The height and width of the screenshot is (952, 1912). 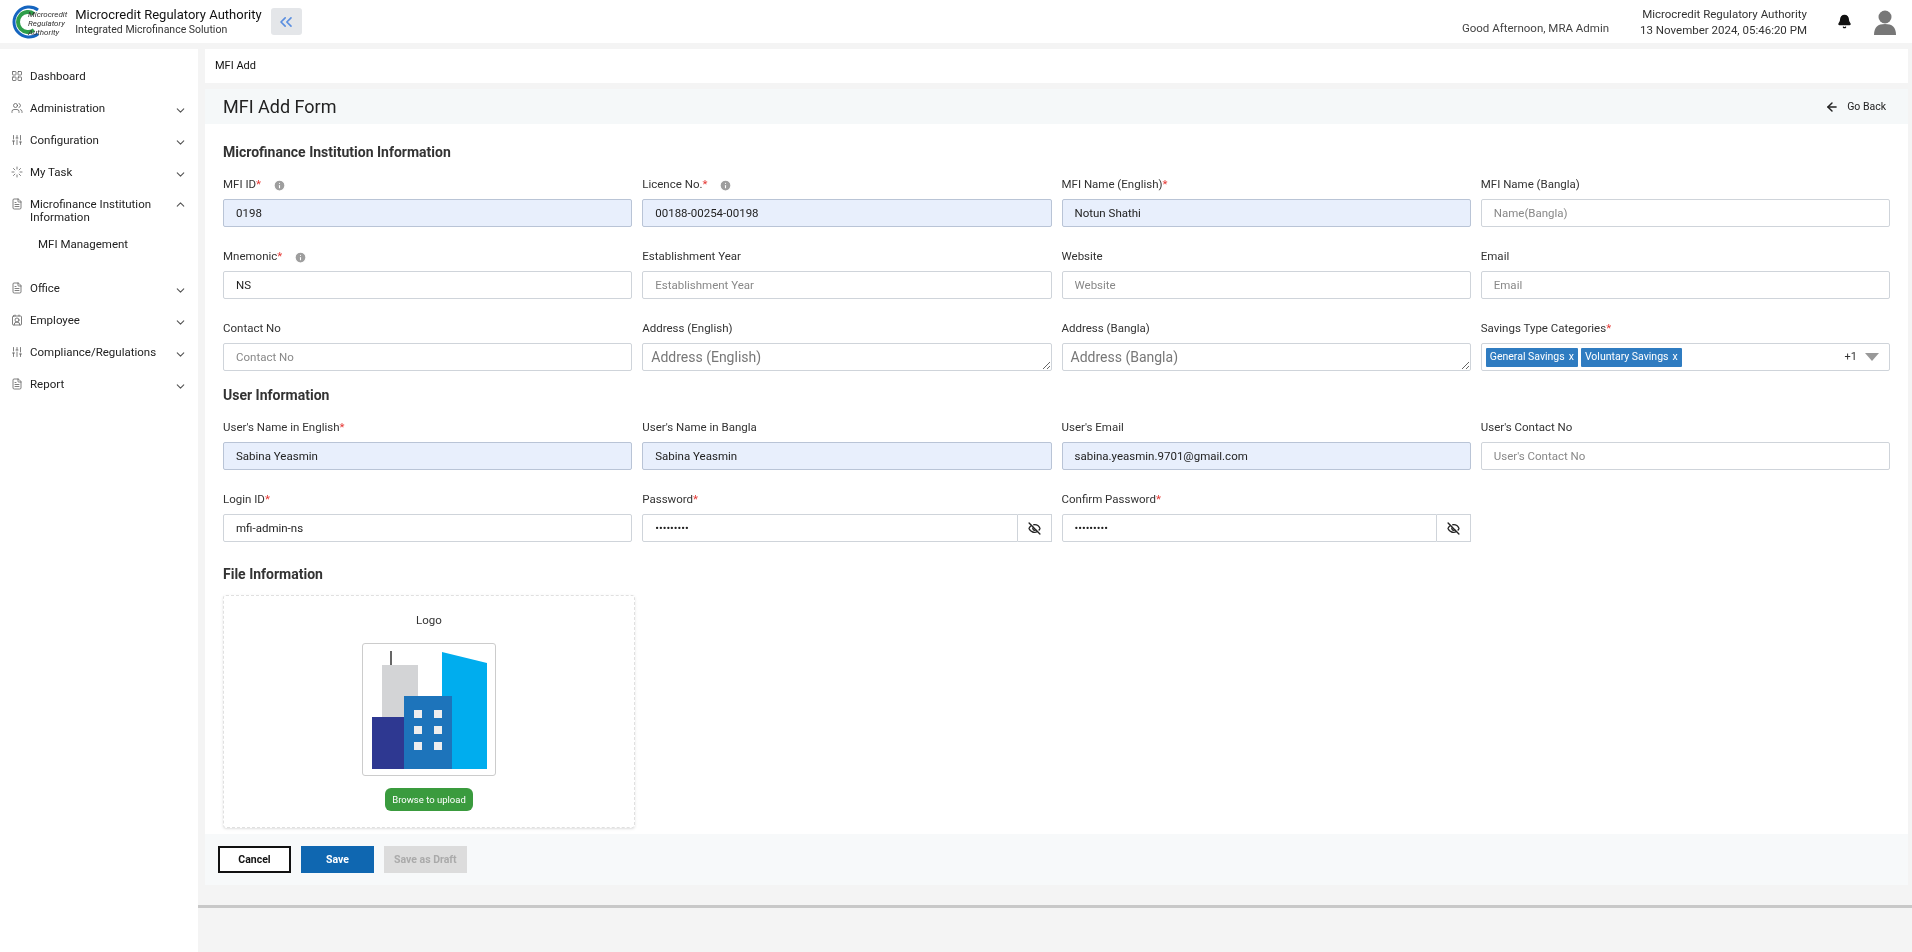 I want to click on users-icon, so click(x=17, y=108).